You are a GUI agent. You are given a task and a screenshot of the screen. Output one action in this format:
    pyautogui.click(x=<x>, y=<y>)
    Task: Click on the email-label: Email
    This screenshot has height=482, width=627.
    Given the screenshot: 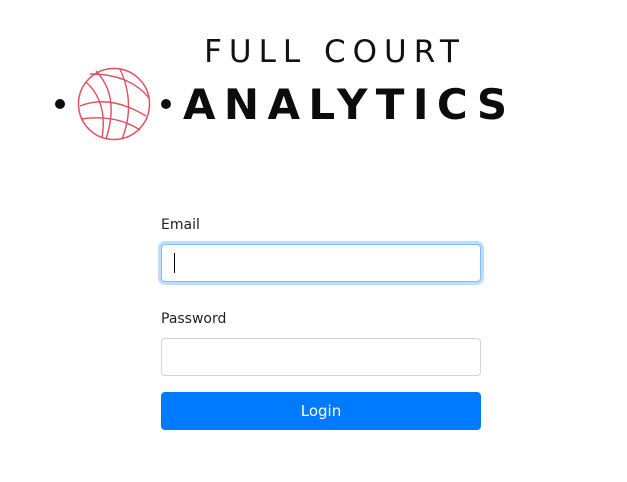 What is the action you would take?
    pyautogui.click(x=180, y=225)
    